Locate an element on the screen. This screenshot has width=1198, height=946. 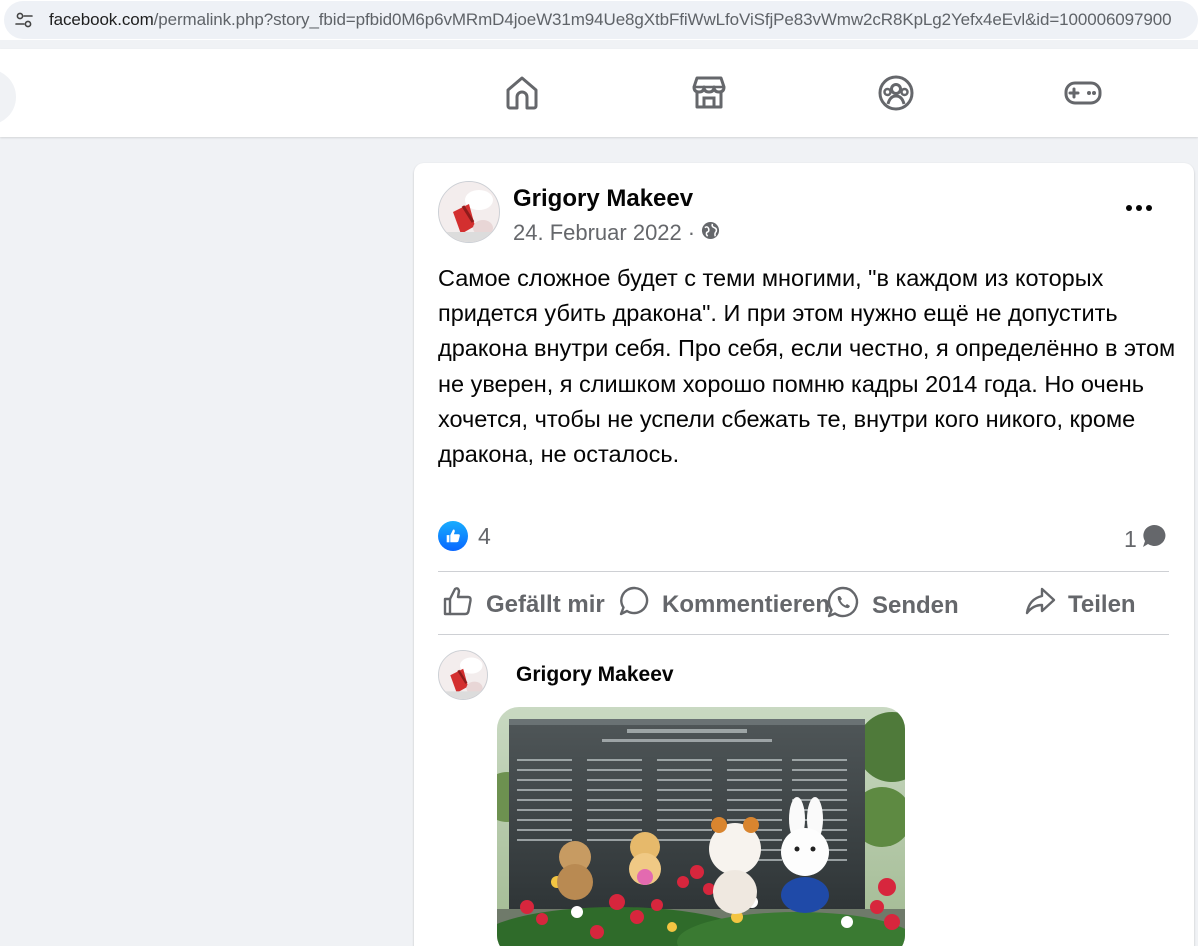
home-icon is located at coordinates (522, 93).